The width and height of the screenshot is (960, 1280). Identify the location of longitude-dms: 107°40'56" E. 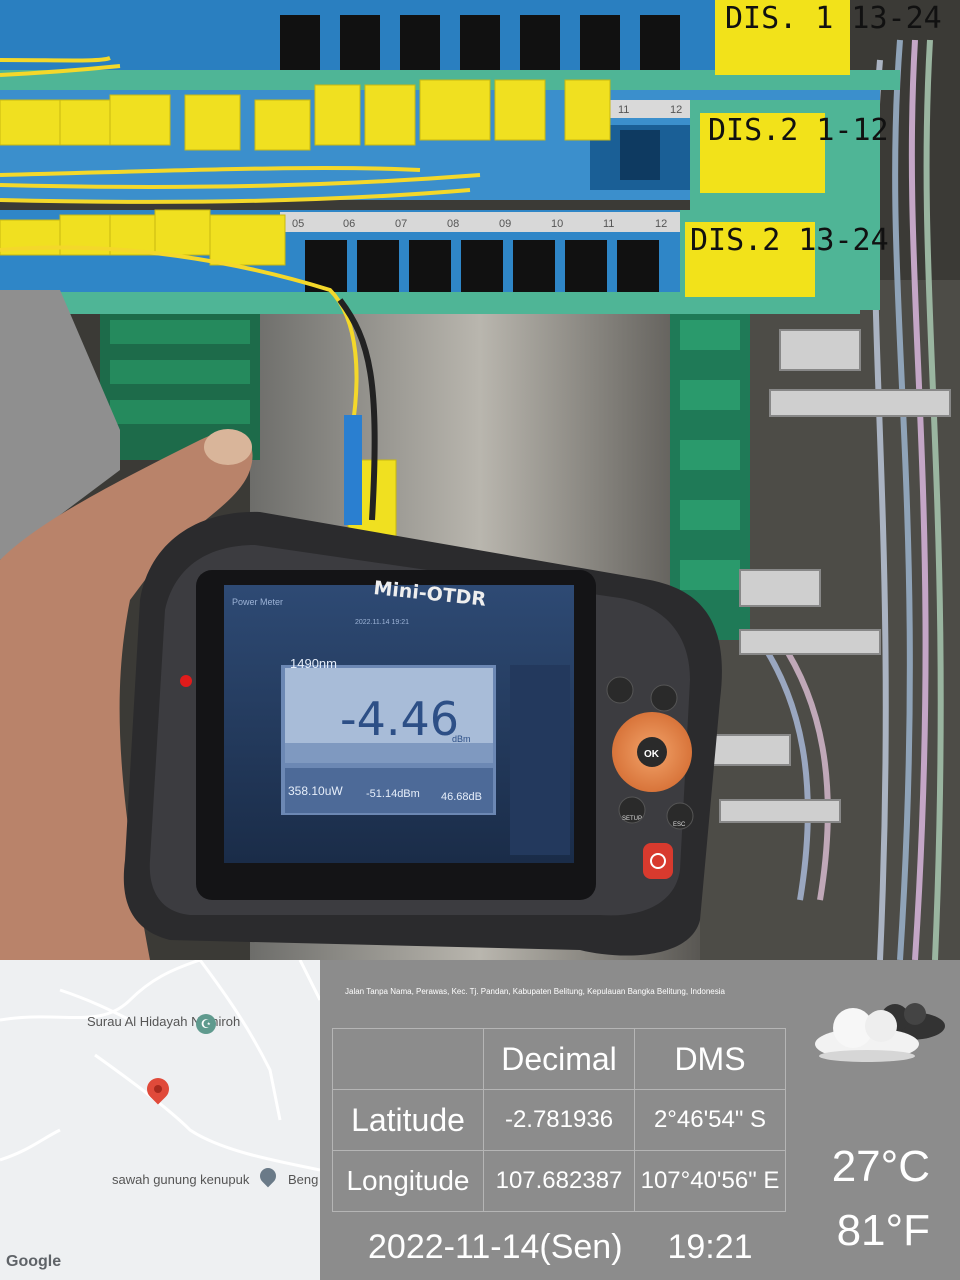
(710, 1181).